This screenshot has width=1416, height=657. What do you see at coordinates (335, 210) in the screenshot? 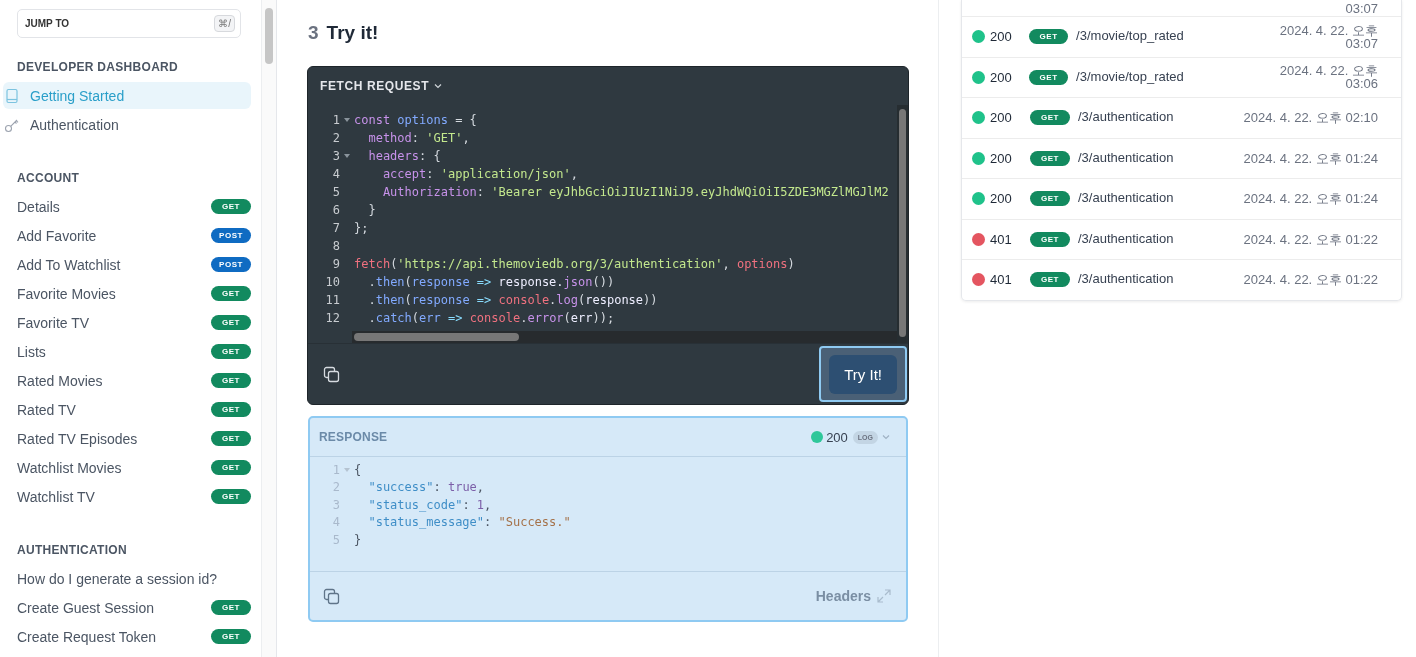
I see `line-number: 6` at bounding box center [335, 210].